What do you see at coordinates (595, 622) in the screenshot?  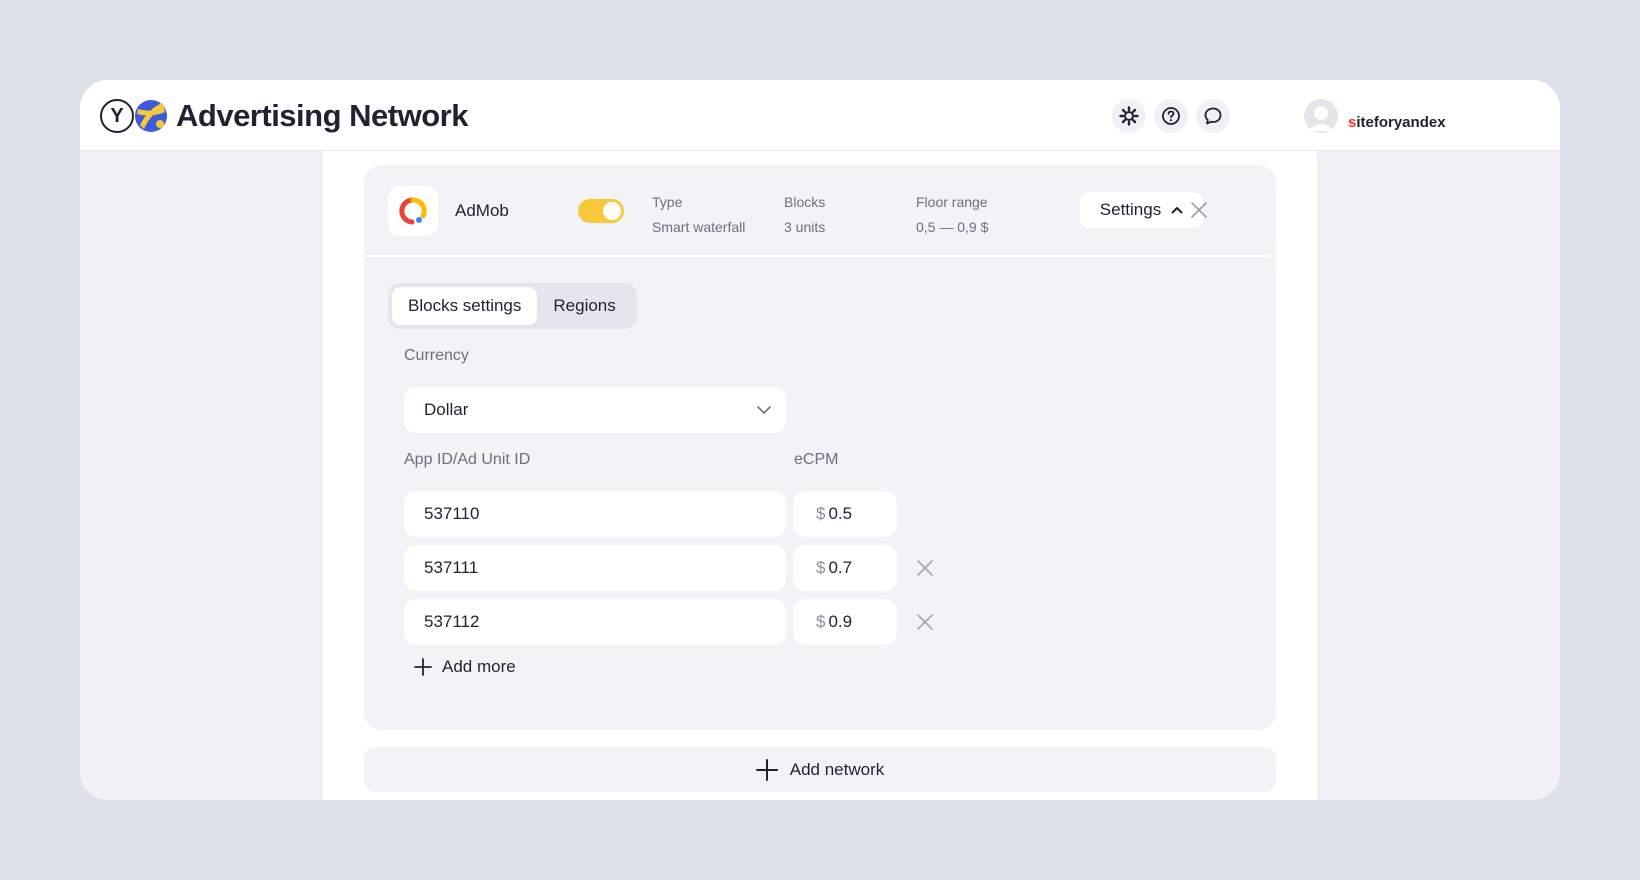 I see `unit-id-input: 537112` at bounding box center [595, 622].